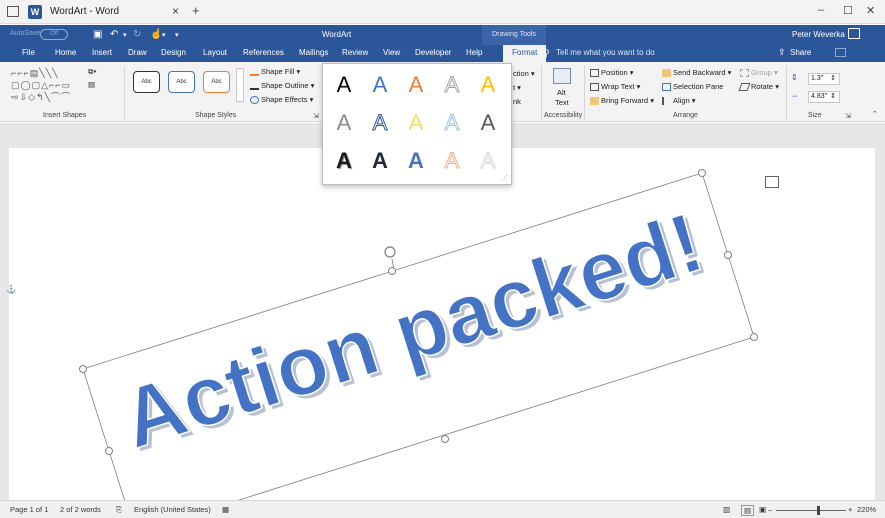 Image resolution: width=885 pixels, height=518 pixels. Describe the element at coordinates (125, 35) in the screenshot. I see `undo-dropdown-icon: ▾` at that location.